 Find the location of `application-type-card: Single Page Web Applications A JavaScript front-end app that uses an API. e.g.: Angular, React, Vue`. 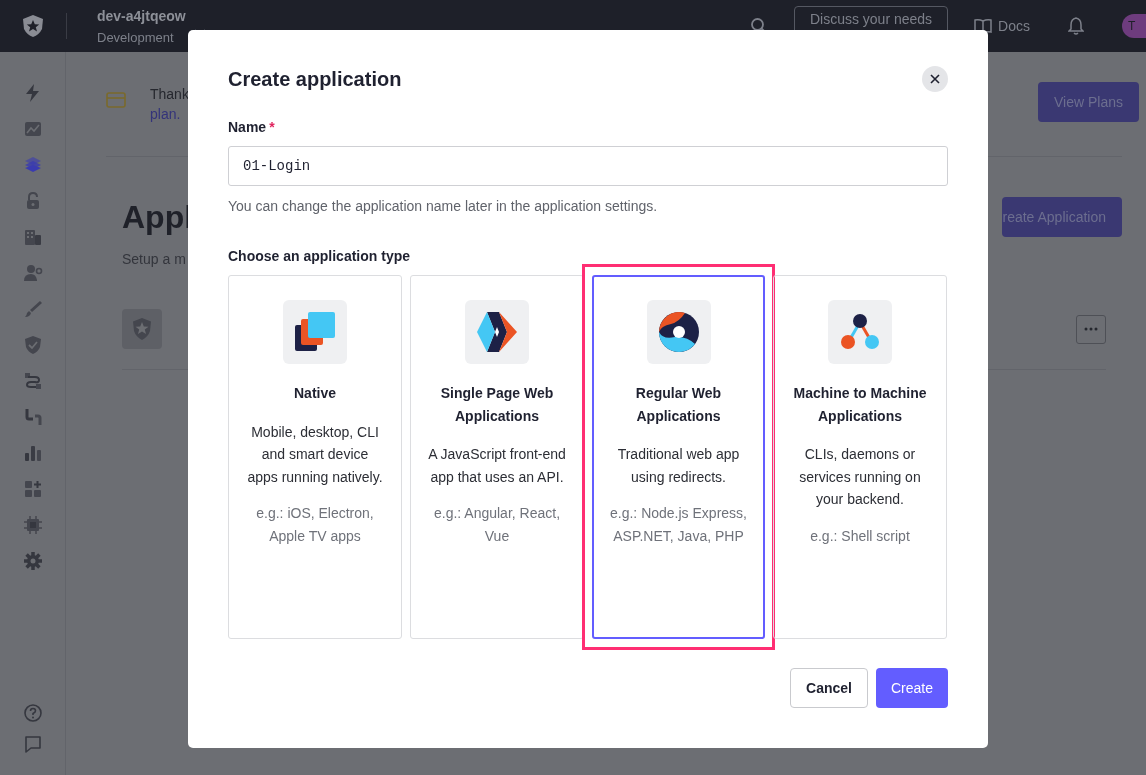

application-type-card: Single Page Web Applications A JavaScript front-end app that uses an API. e.g.: Angular, React, Vue is located at coordinates (497, 457).